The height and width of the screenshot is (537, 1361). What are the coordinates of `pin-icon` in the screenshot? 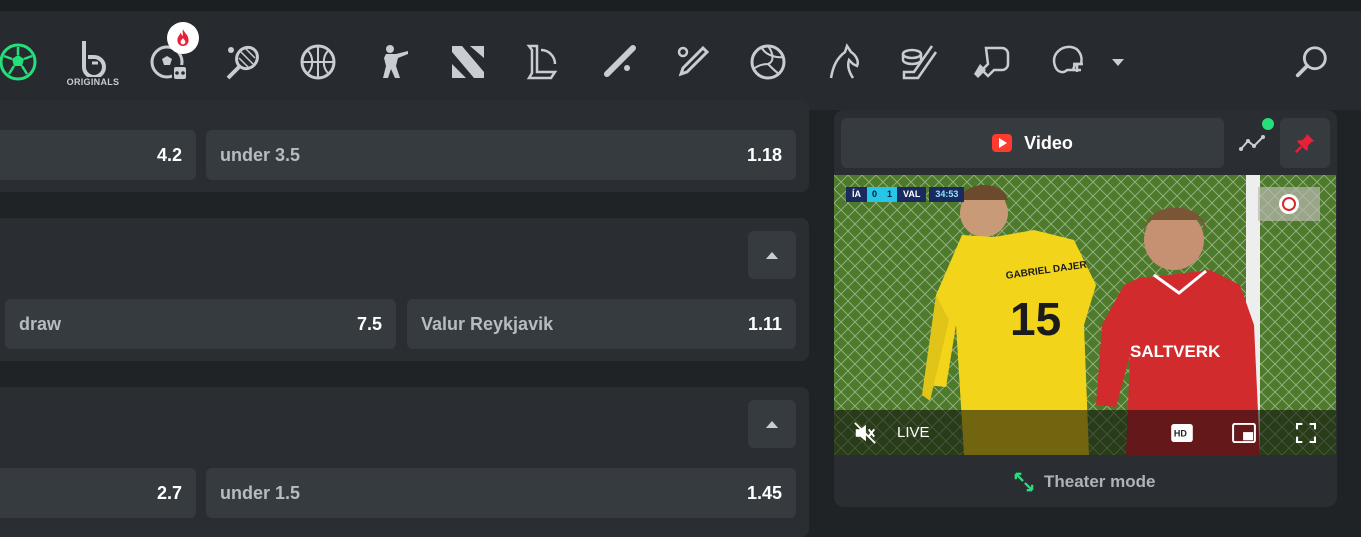 It's located at (1305, 143).